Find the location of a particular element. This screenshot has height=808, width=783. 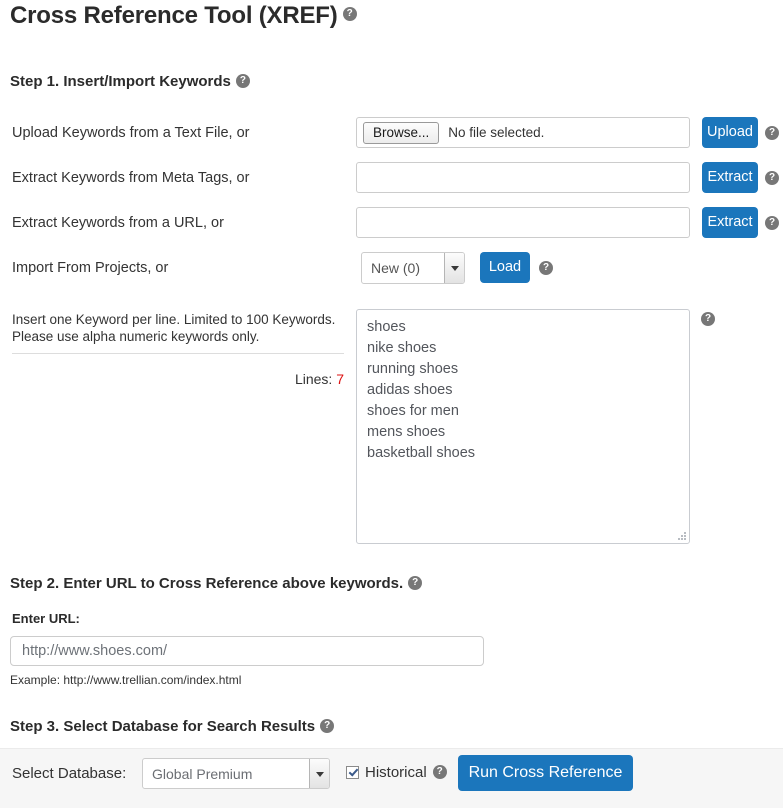

run-cross-reference-button: Run Cross Reference is located at coordinates (545, 773).